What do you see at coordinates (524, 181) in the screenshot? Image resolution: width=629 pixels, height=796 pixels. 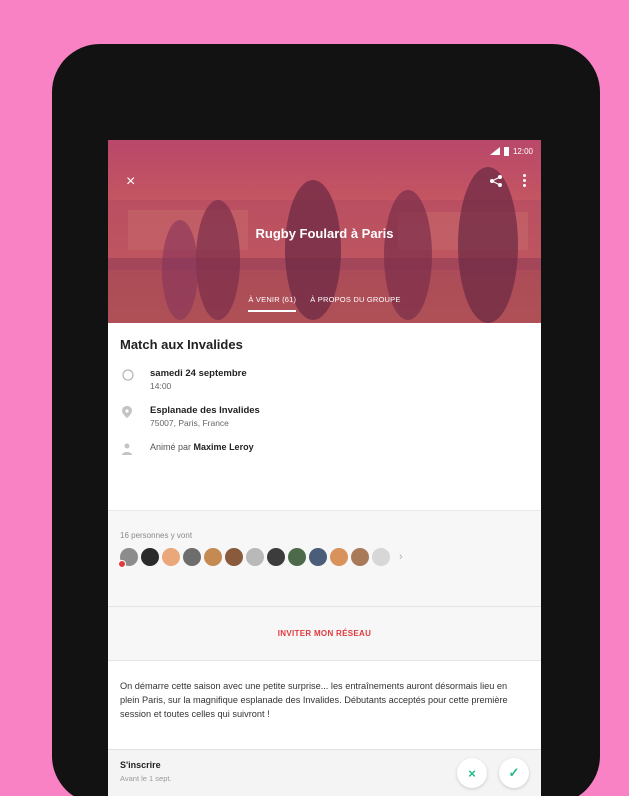 I see `more-options-icon` at bounding box center [524, 181].